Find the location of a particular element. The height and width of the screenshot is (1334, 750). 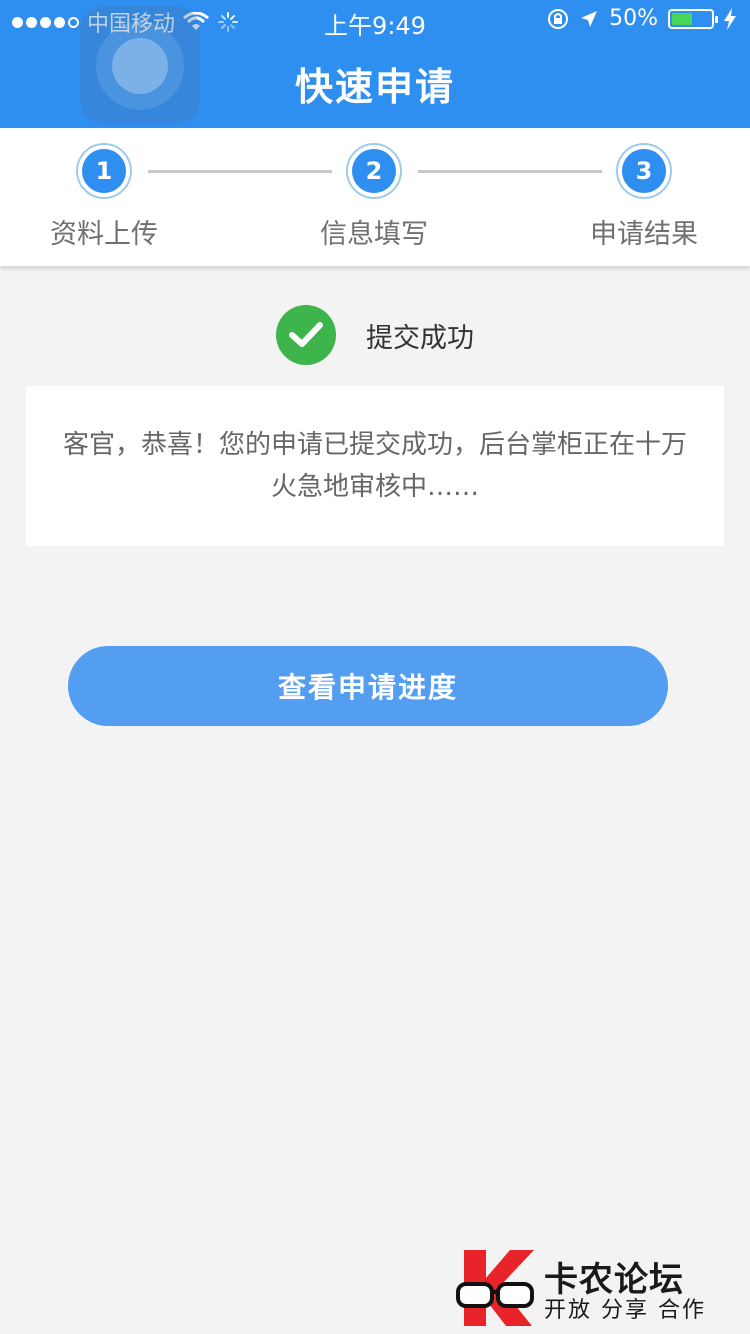

step-2-number: 2 is located at coordinates (374, 171).